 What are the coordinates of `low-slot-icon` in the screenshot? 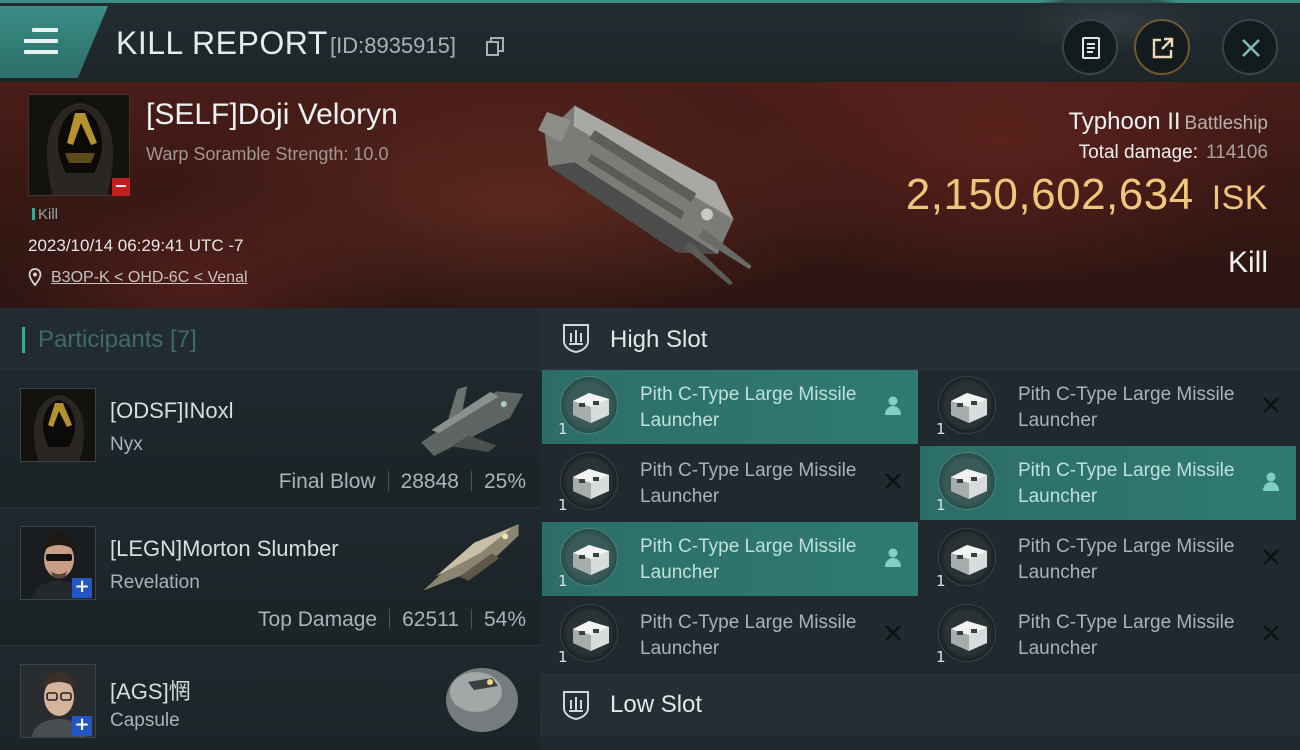 It's located at (576, 706).